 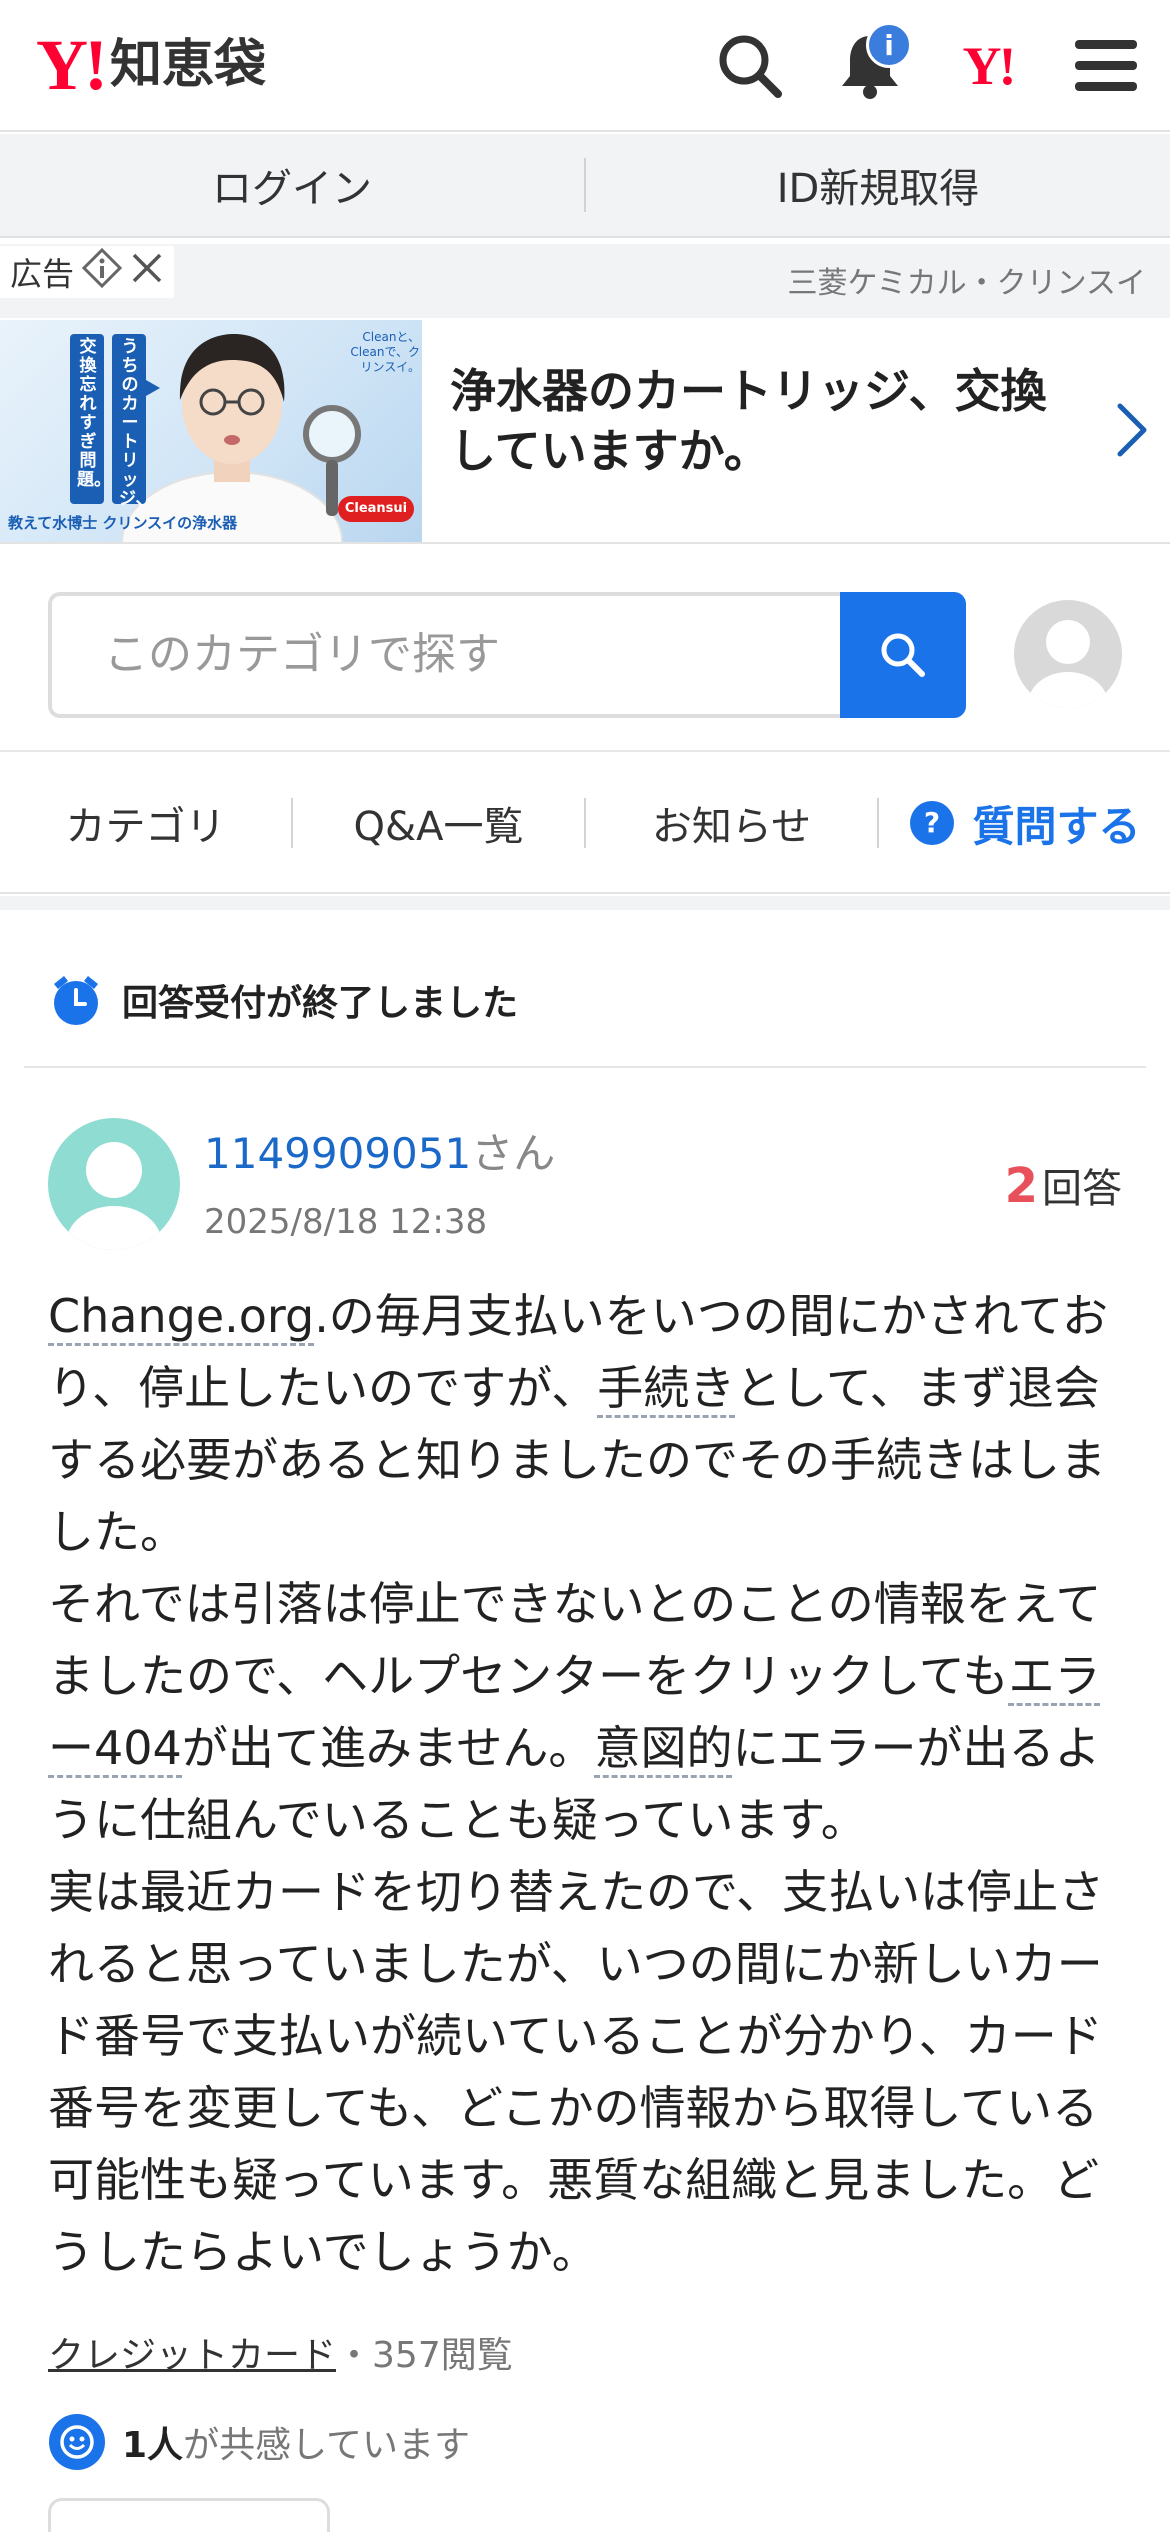 What do you see at coordinates (147, 272) in the screenshot?
I see `ad-close-icon` at bounding box center [147, 272].